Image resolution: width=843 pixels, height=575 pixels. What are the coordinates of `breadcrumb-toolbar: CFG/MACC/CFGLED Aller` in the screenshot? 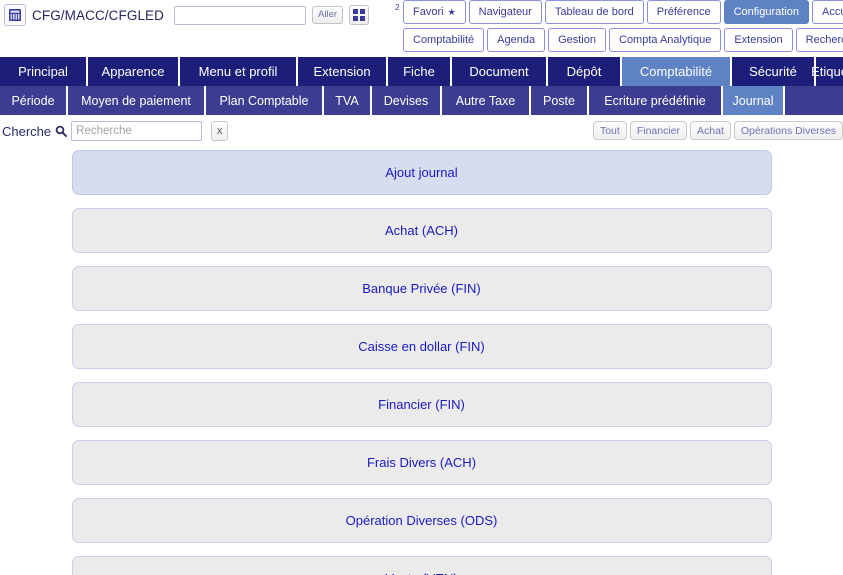 It's located at (185, 15).